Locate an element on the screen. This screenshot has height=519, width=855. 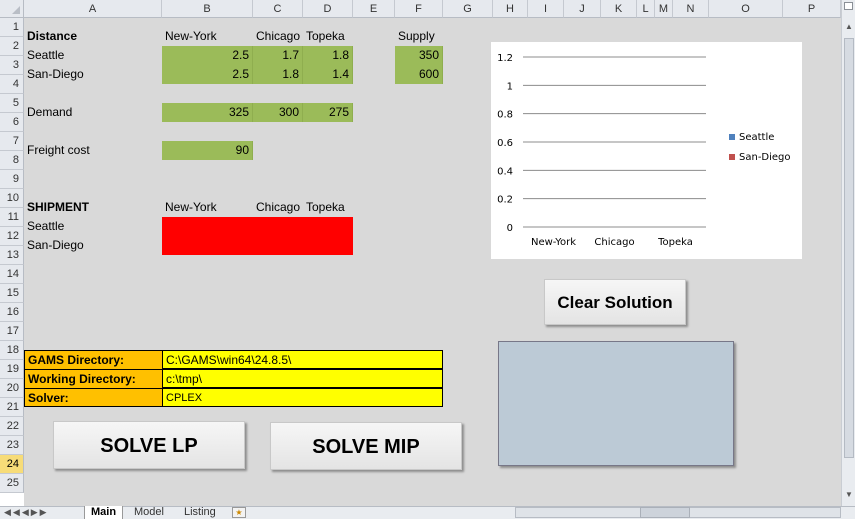
row-header-24: 24 is located at coordinates (12, 464).